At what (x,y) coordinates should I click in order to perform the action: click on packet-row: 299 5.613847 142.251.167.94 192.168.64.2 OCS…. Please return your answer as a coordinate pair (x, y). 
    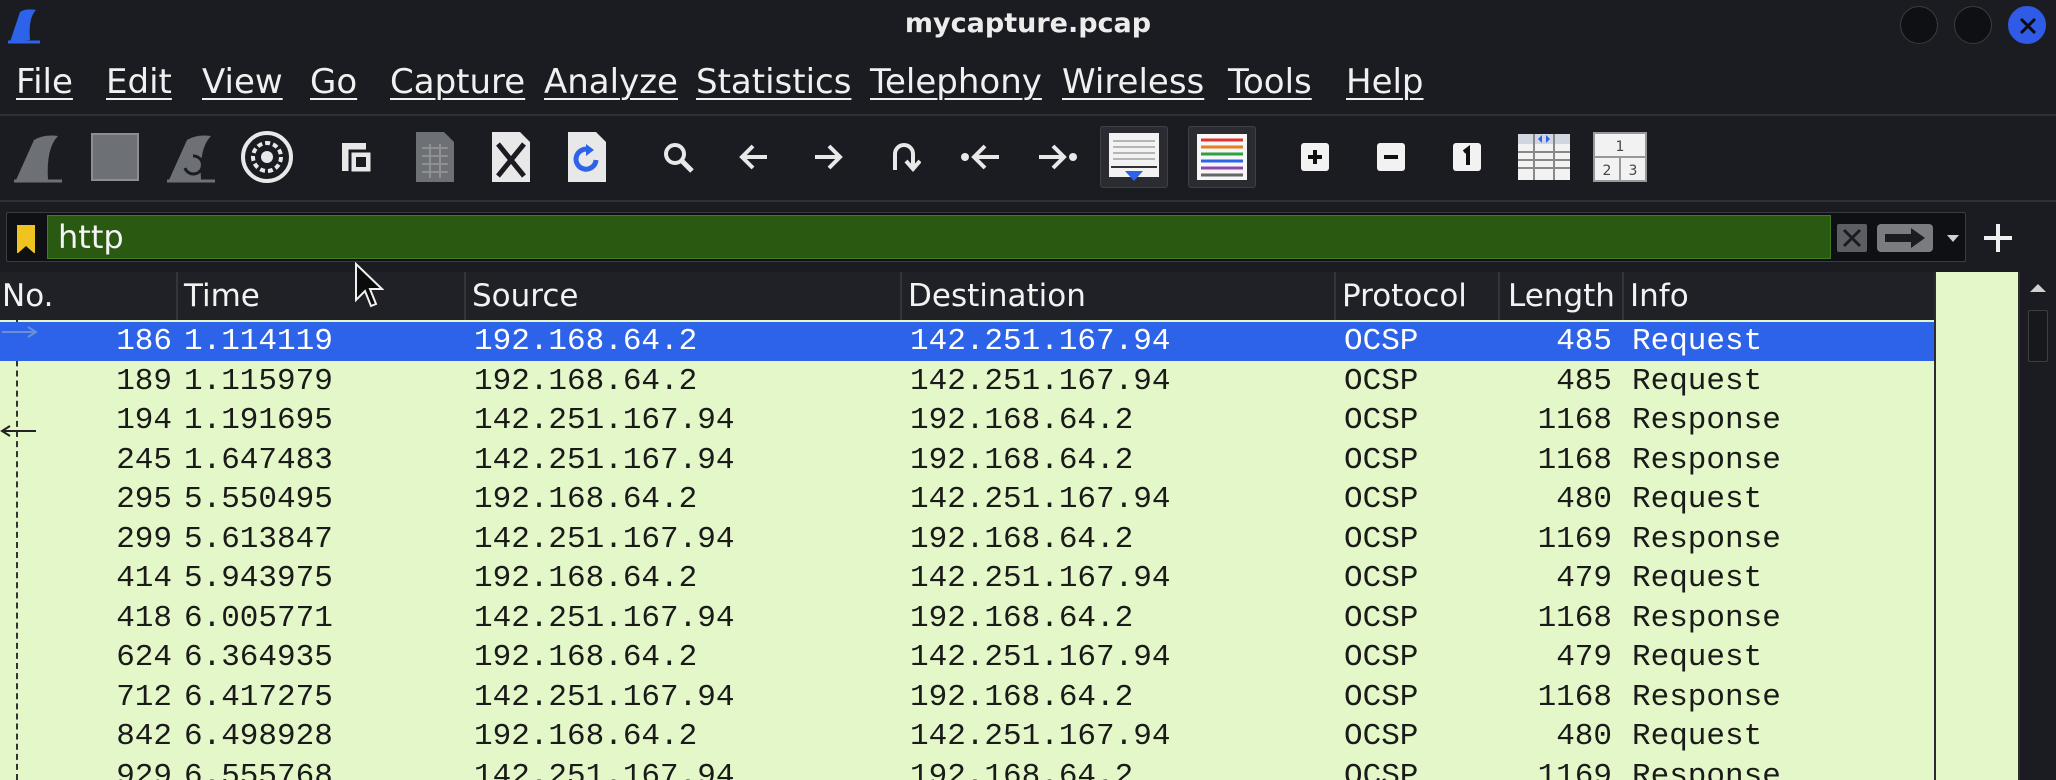
    Looking at the image, I should click on (967, 539).